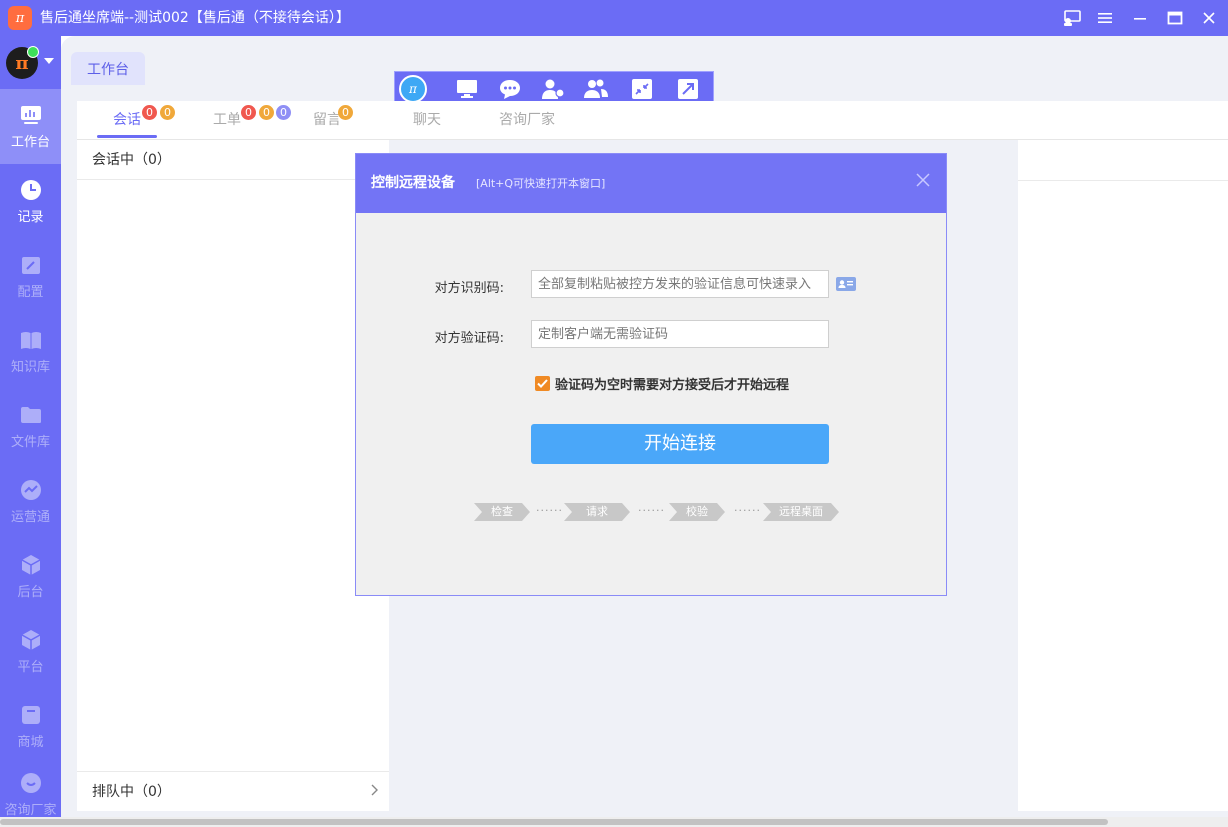  What do you see at coordinates (30, 190) in the screenshot?
I see `clock-icon` at bounding box center [30, 190].